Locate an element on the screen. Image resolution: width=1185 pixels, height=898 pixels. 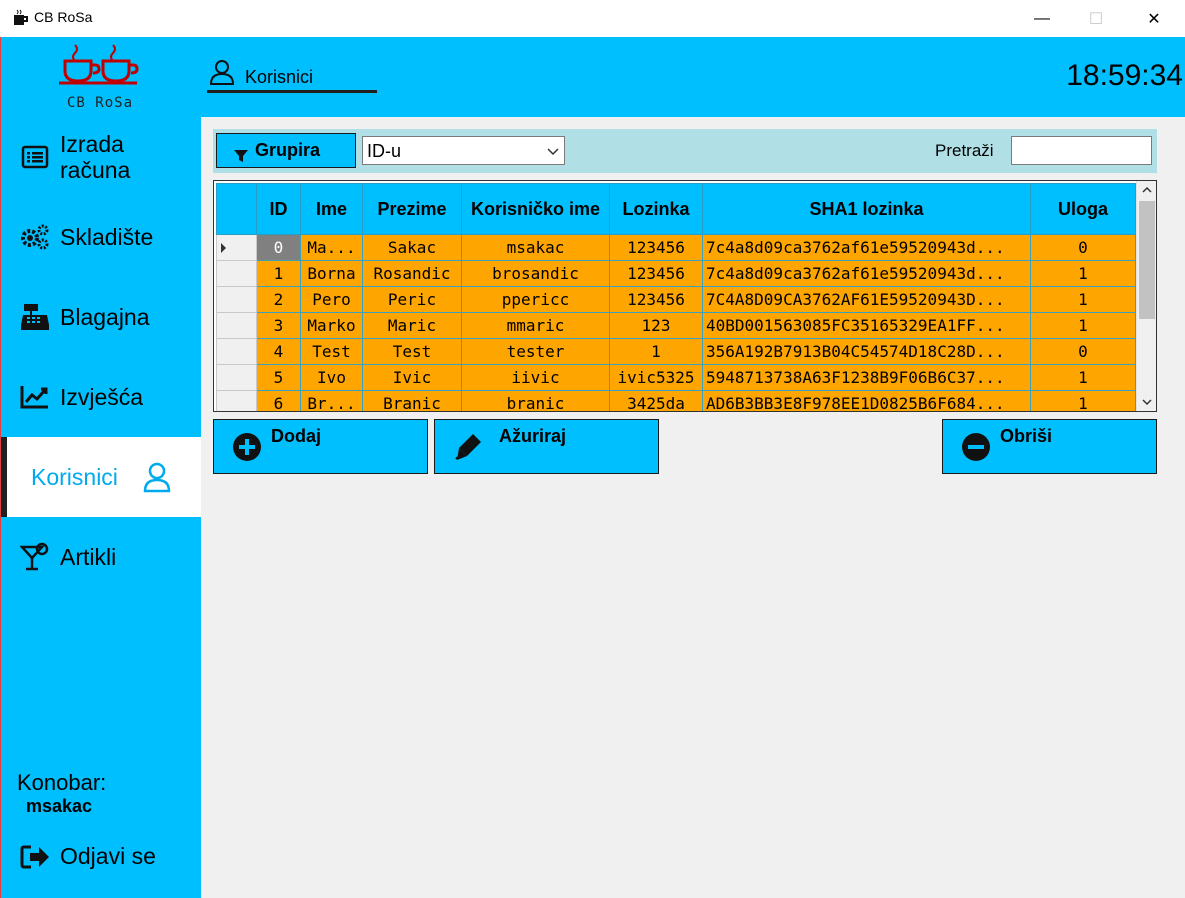
column-header: Ime is located at coordinates (331, 209).